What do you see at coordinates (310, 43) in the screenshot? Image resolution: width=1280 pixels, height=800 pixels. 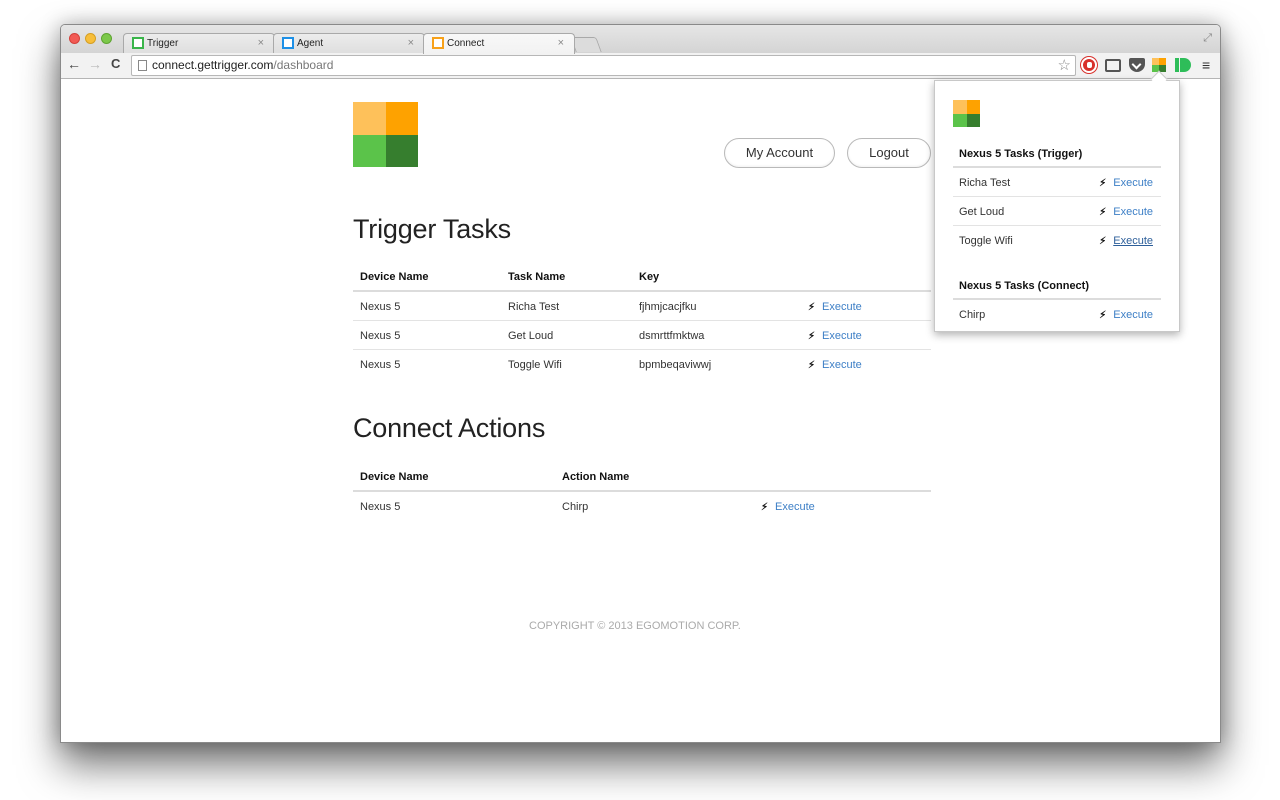 I see `tab-label: Agent` at bounding box center [310, 43].